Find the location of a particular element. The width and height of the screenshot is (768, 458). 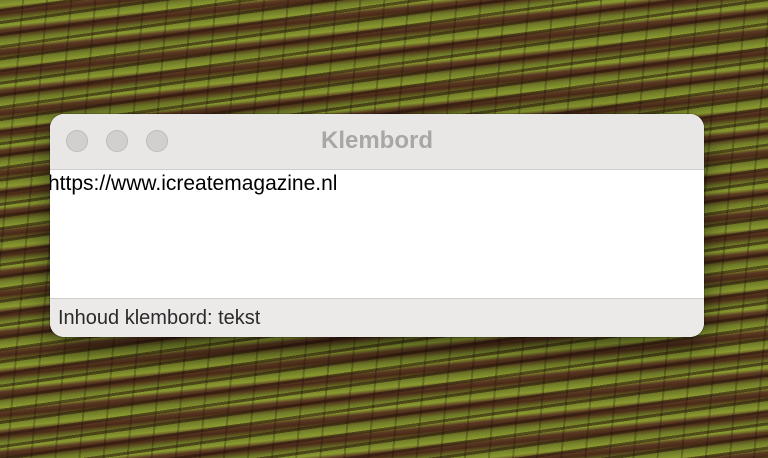

window-titlebar: Klembord is located at coordinates (377, 142).